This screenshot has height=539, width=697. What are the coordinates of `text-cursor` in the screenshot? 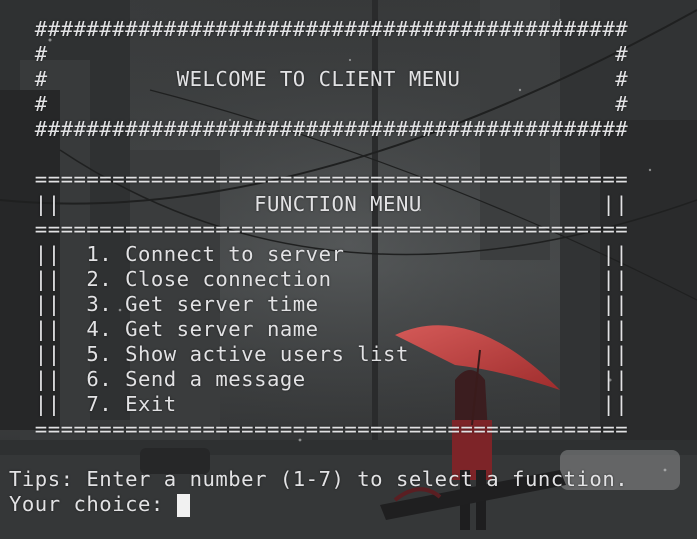 It's located at (183, 505).